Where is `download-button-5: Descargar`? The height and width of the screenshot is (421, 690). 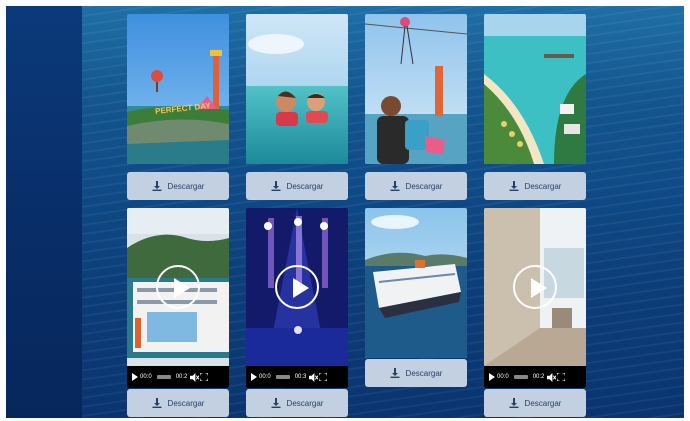
download-button-5: Descargar is located at coordinates (178, 403).